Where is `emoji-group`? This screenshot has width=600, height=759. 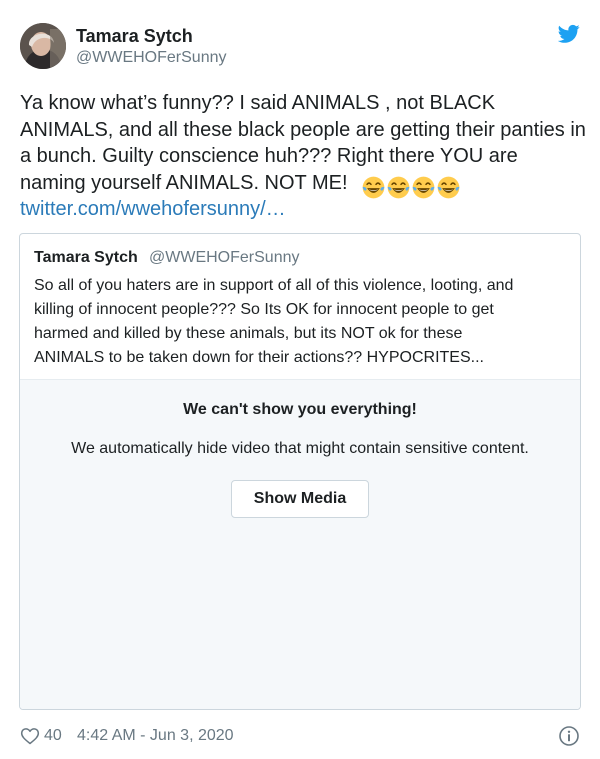
emoji-group is located at coordinates (412, 187).